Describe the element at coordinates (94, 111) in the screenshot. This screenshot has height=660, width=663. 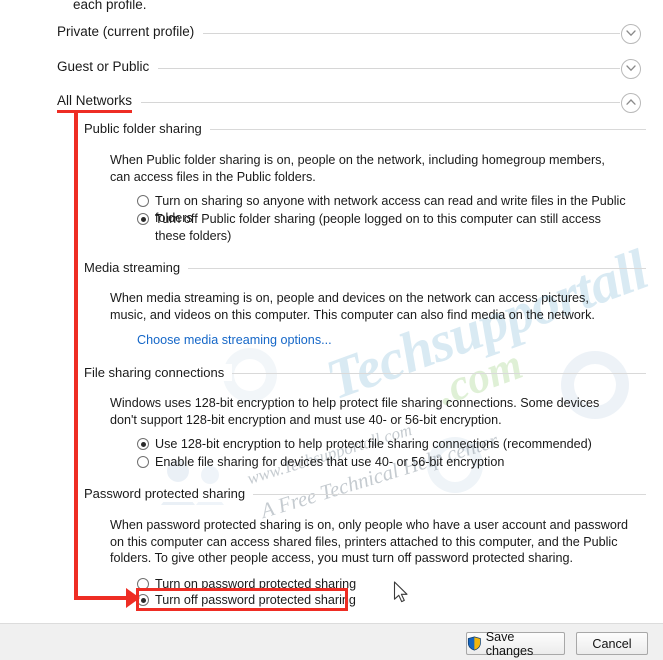
I see `annotation-underline-all-networks` at that location.